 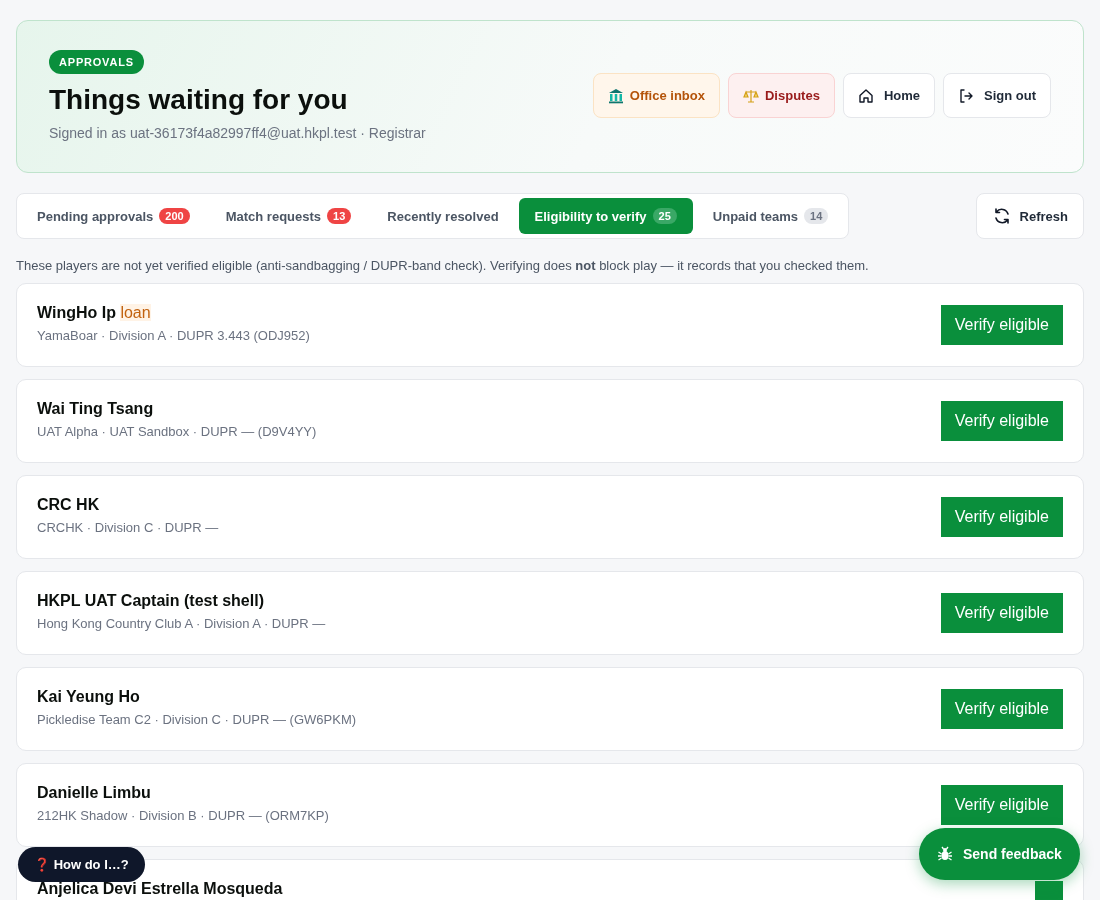 I want to click on player-name: Danielle Limbu, so click(x=94, y=793).